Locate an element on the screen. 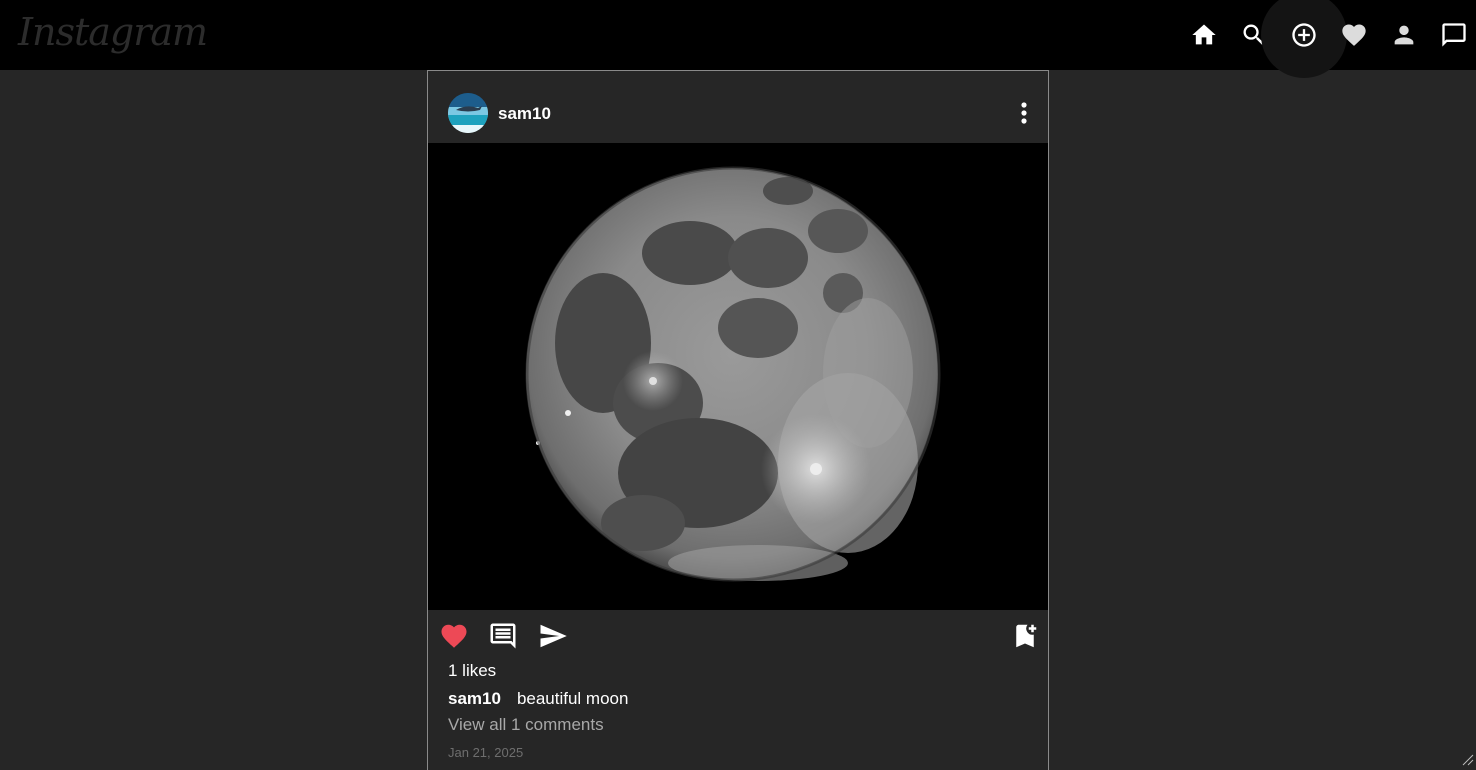  post-username: sam10 is located at coordinates (524, 114).